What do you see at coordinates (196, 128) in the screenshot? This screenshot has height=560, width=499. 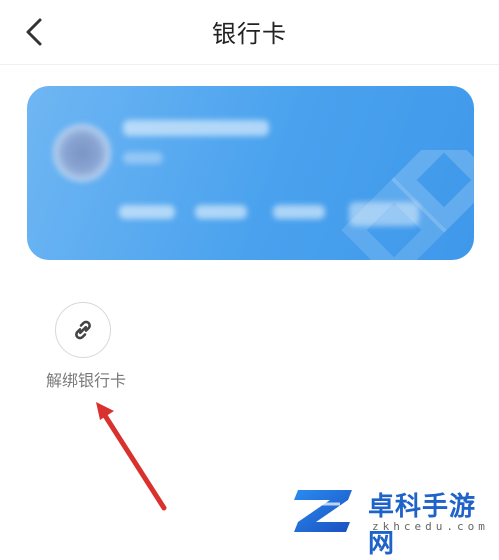 I see `blurred-bank-name` at bounding box center [196, 128].